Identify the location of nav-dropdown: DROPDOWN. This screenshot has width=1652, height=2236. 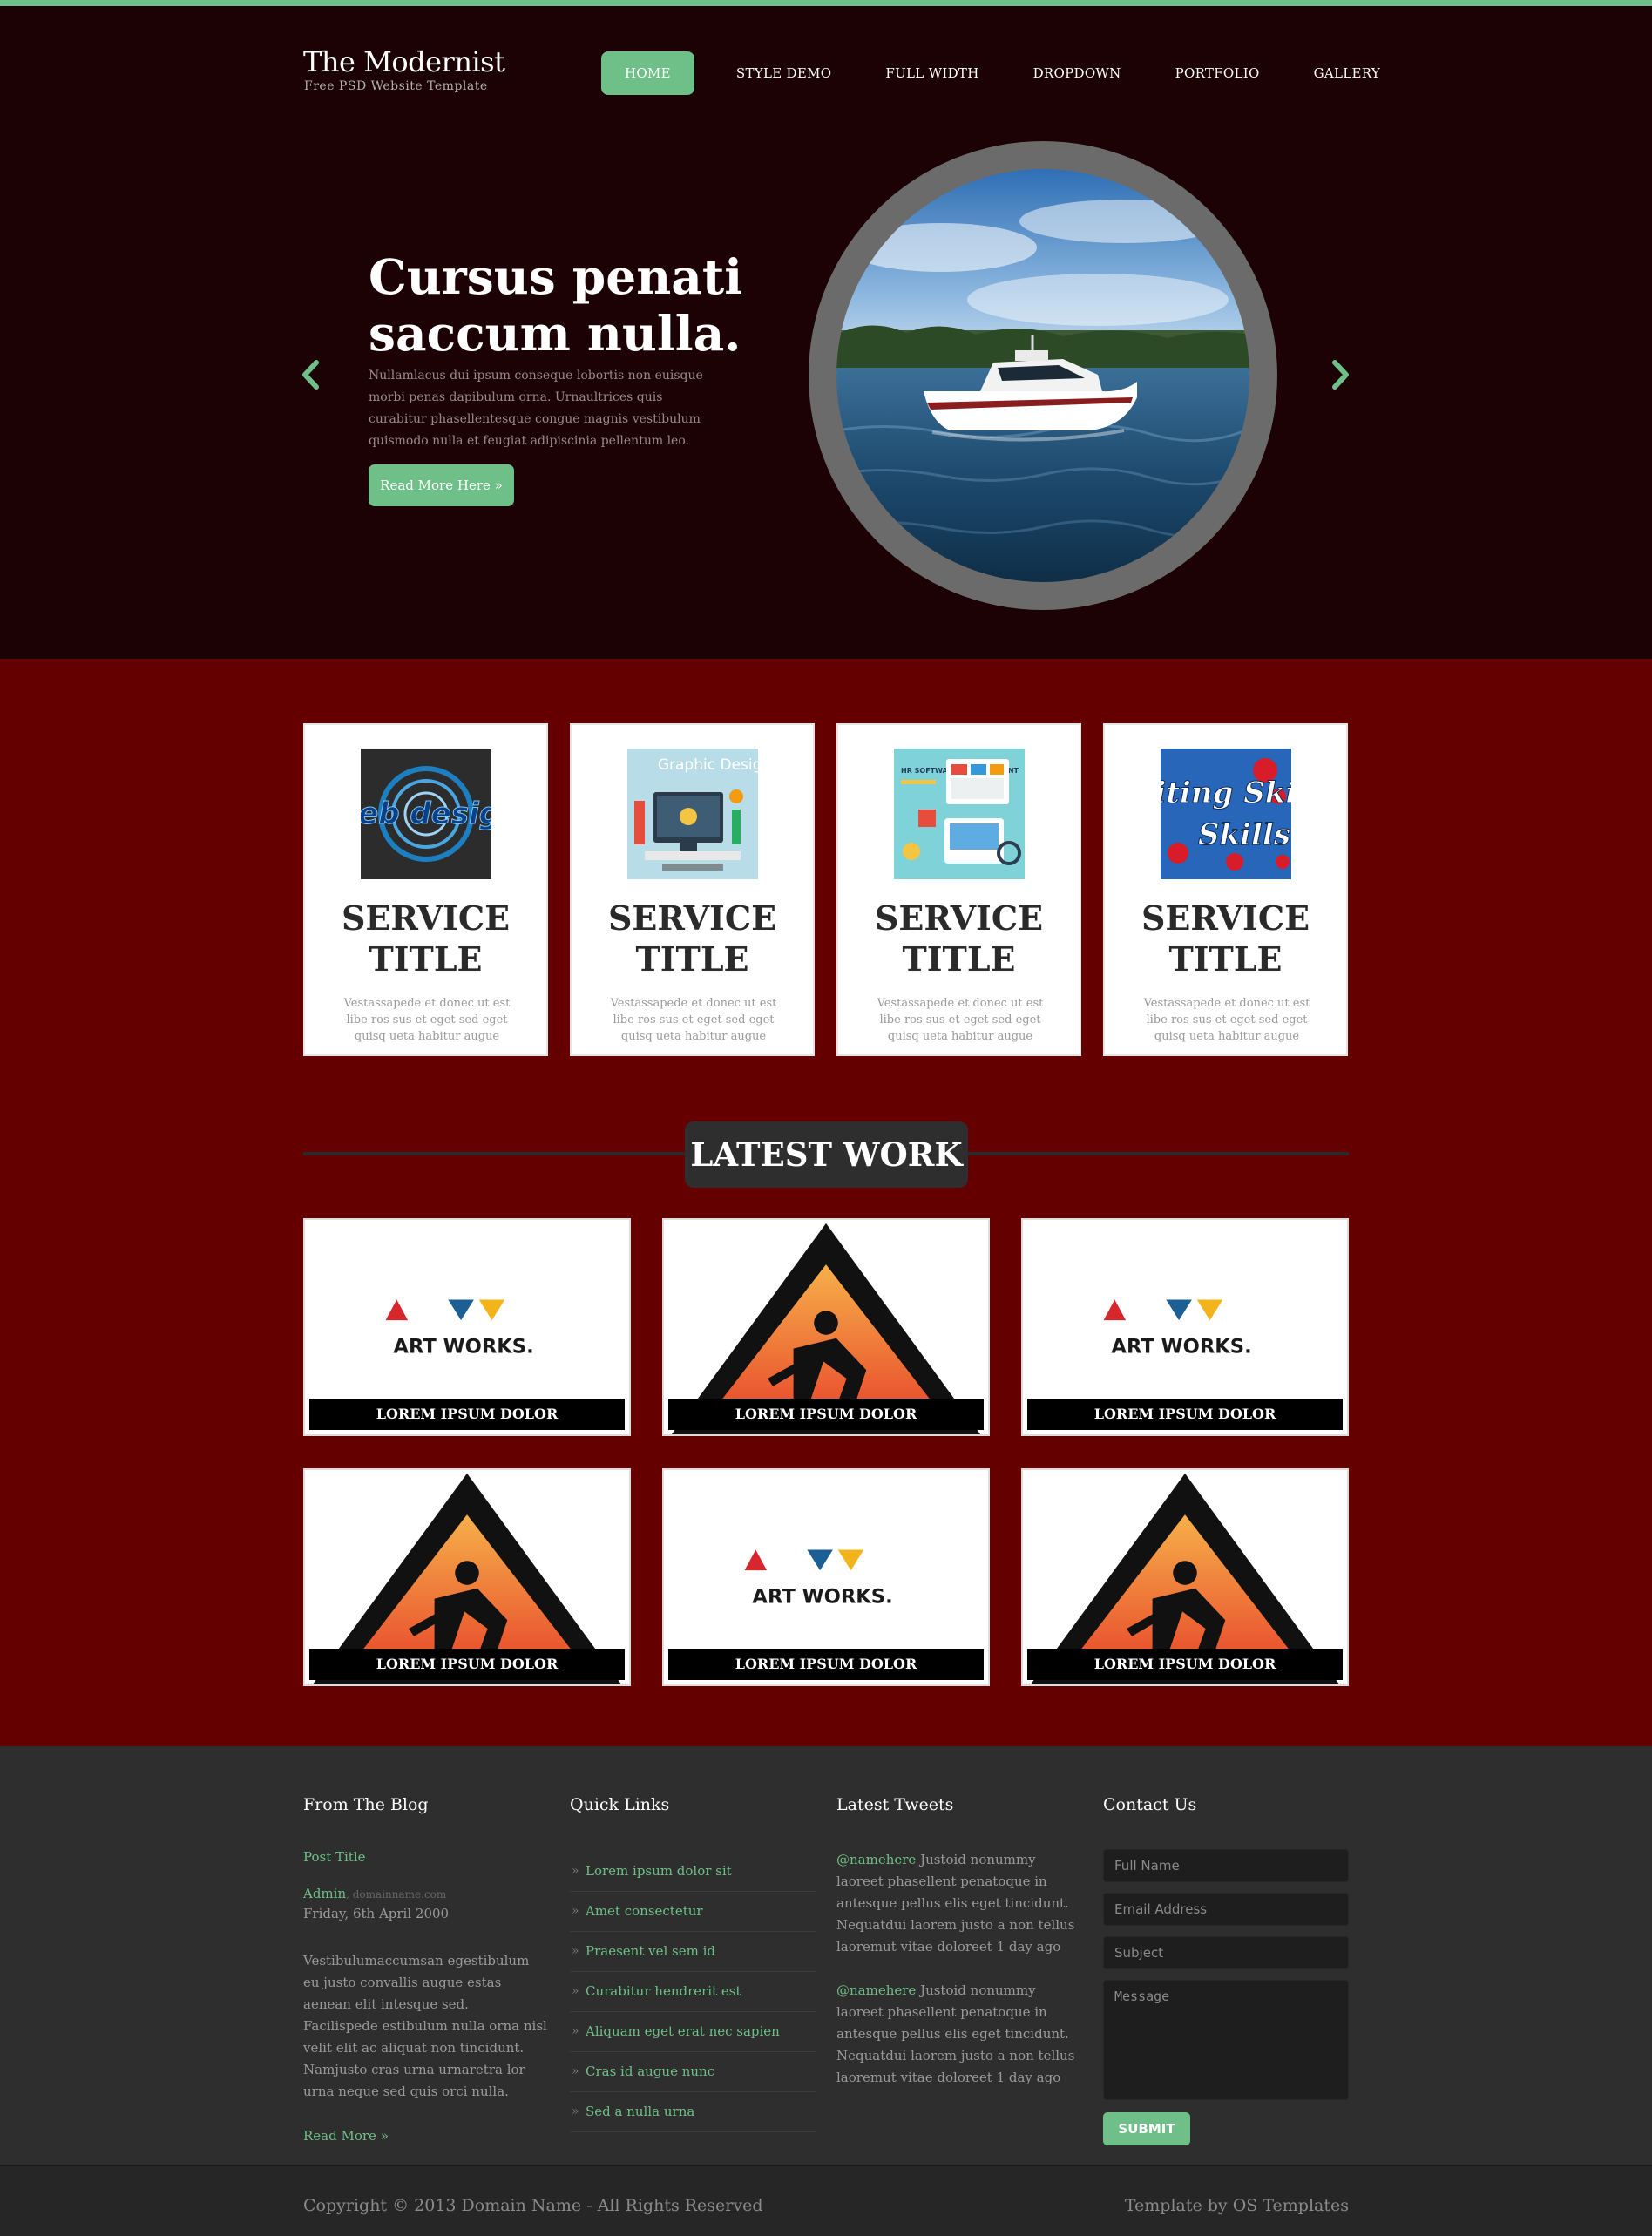
(1077, 73).